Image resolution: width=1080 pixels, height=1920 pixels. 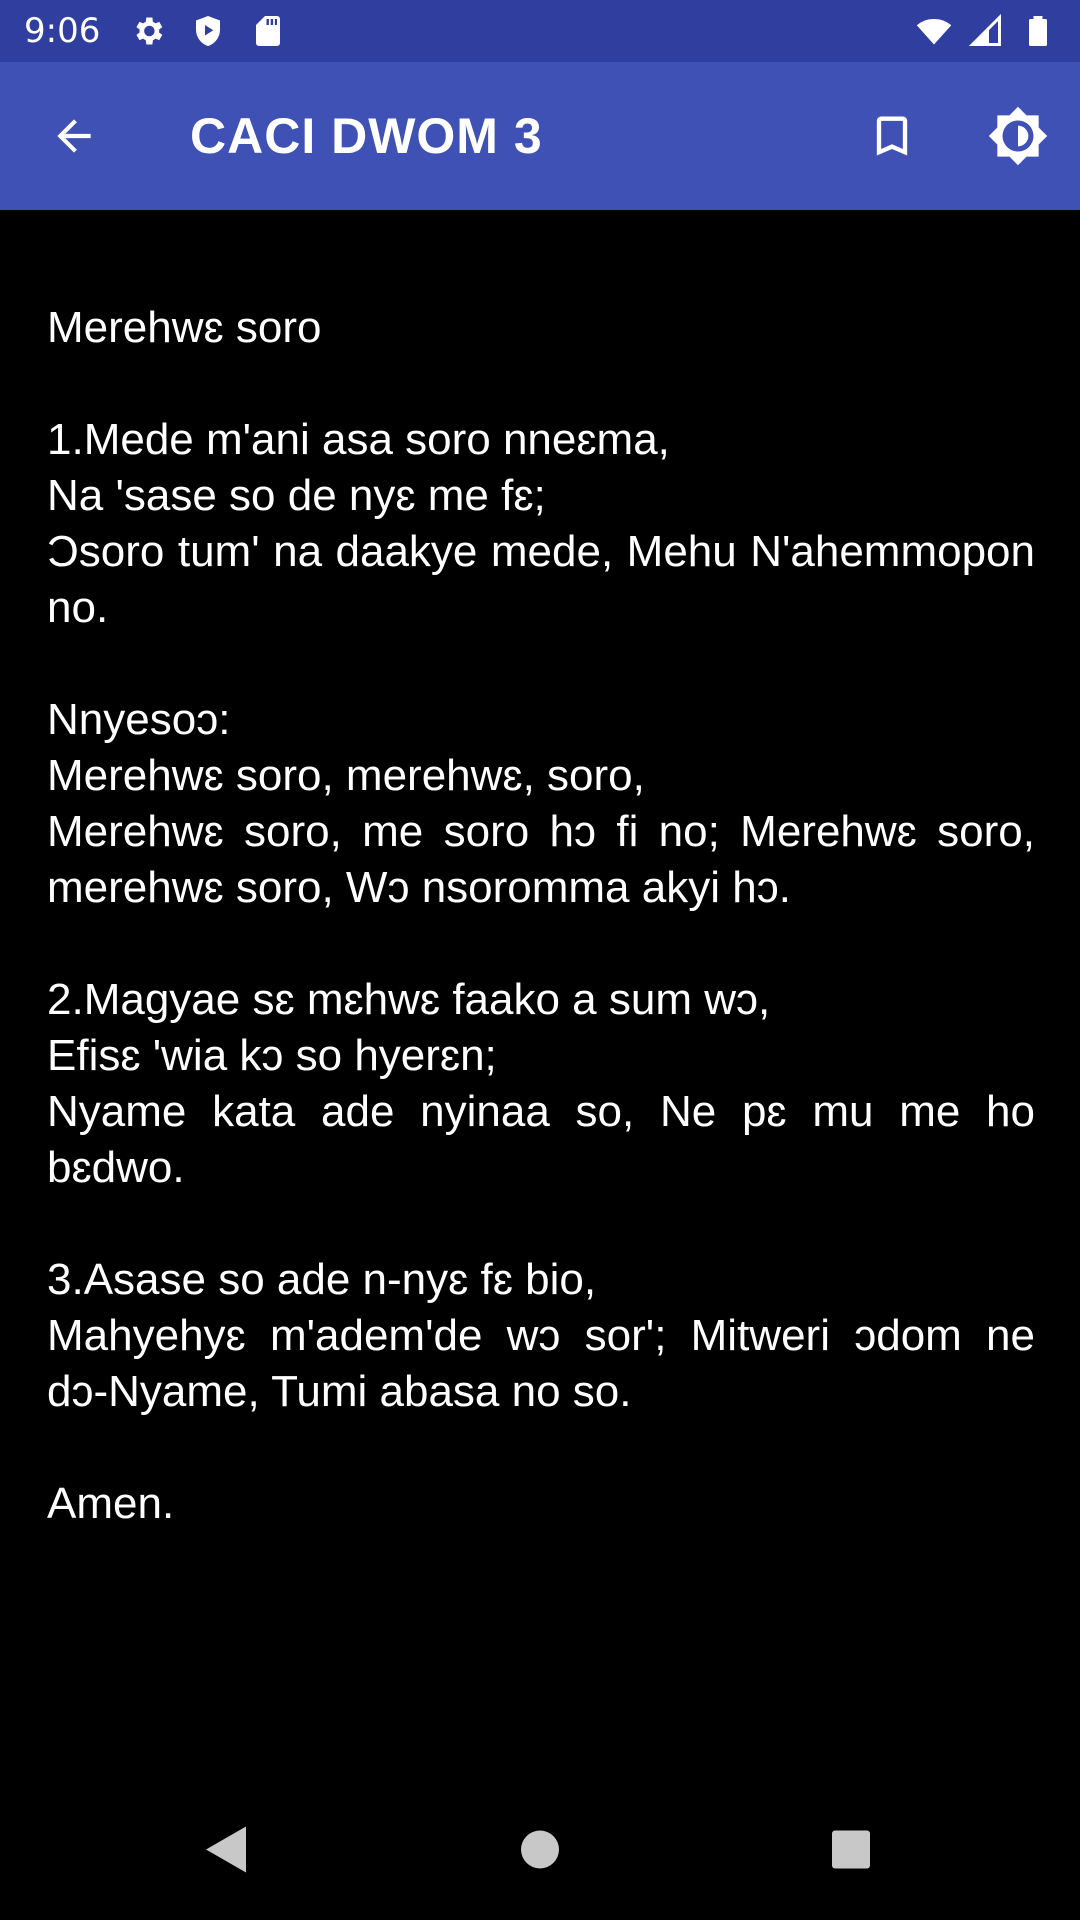 I want to click on navigation-bar, so click(x=540, y=1852).